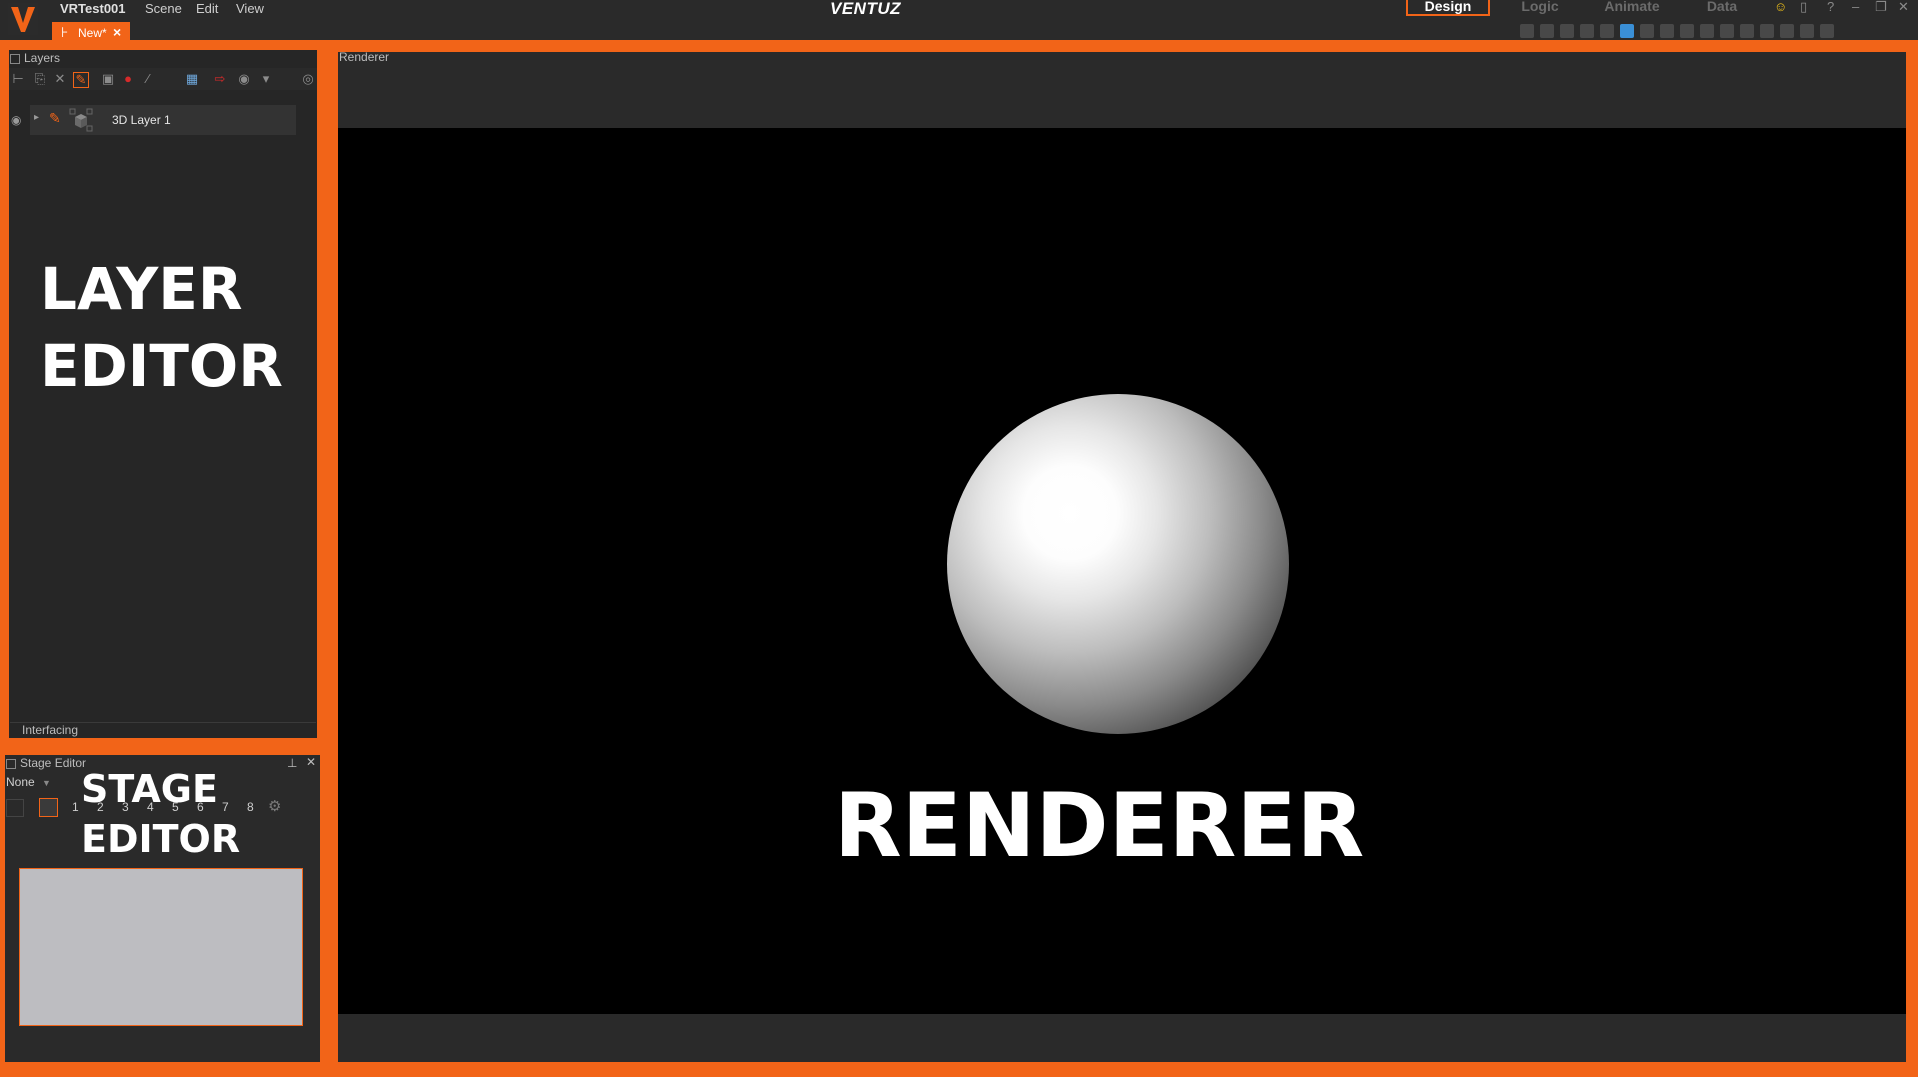 The image size is (1918, 1077). What do you see at coordinates (274, 806) in the screenshot?
I see `gear-icon: ⚙` at bounding box center [274, 806].